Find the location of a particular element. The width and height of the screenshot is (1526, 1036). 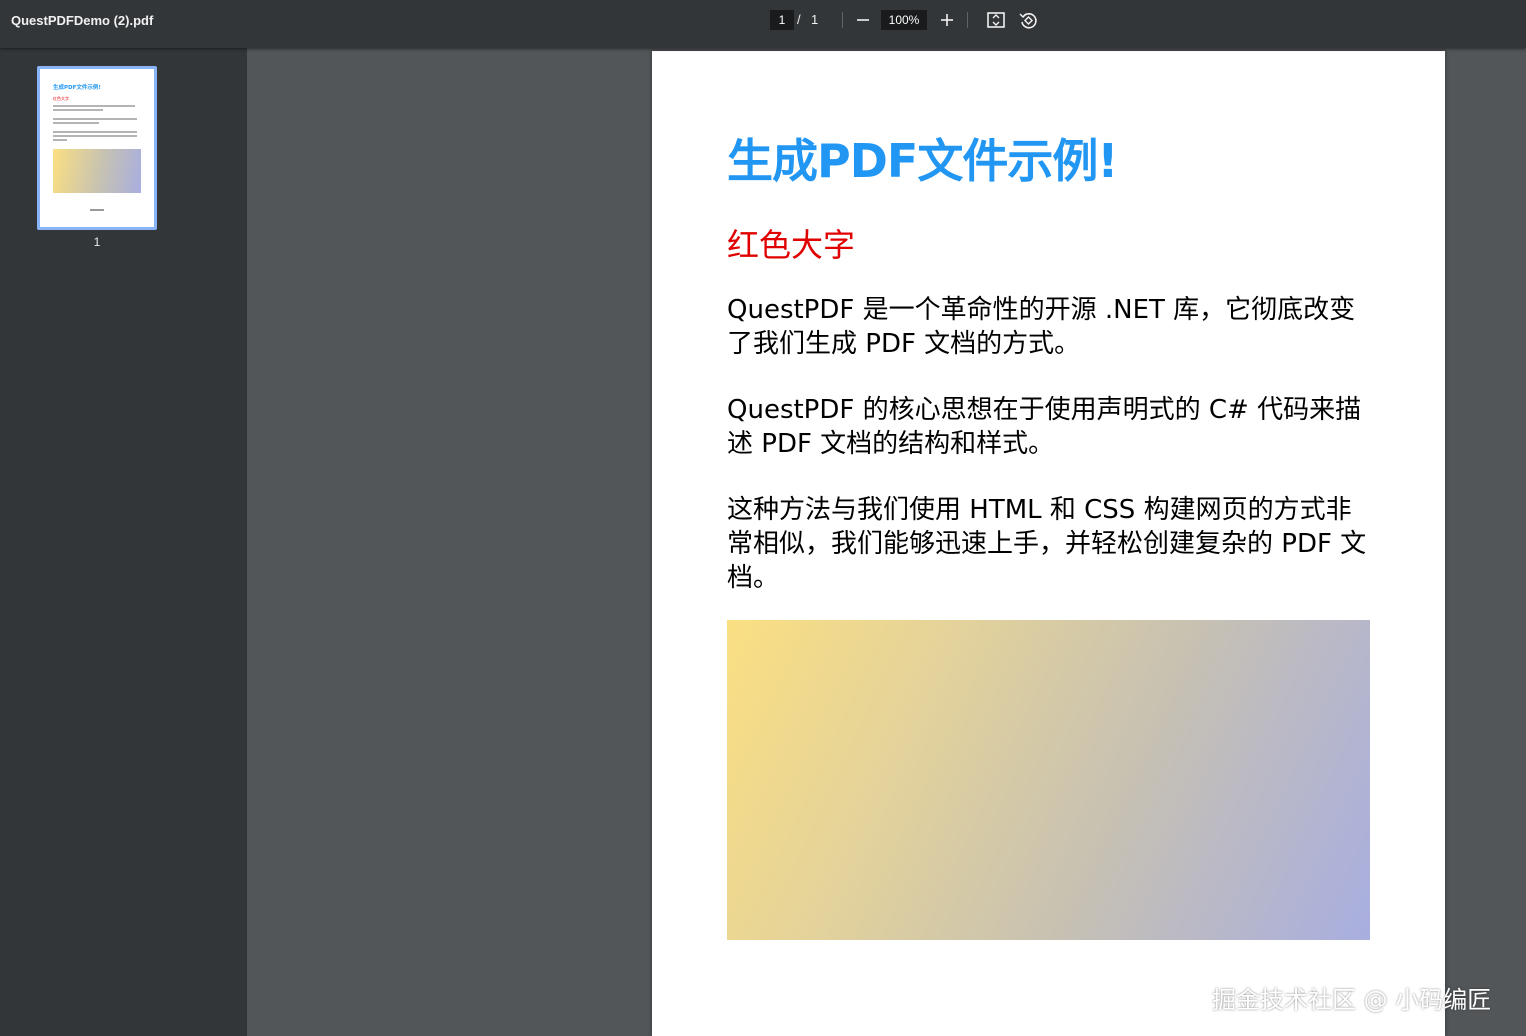

thumbnail-footer is located at coordinates (97, 210).